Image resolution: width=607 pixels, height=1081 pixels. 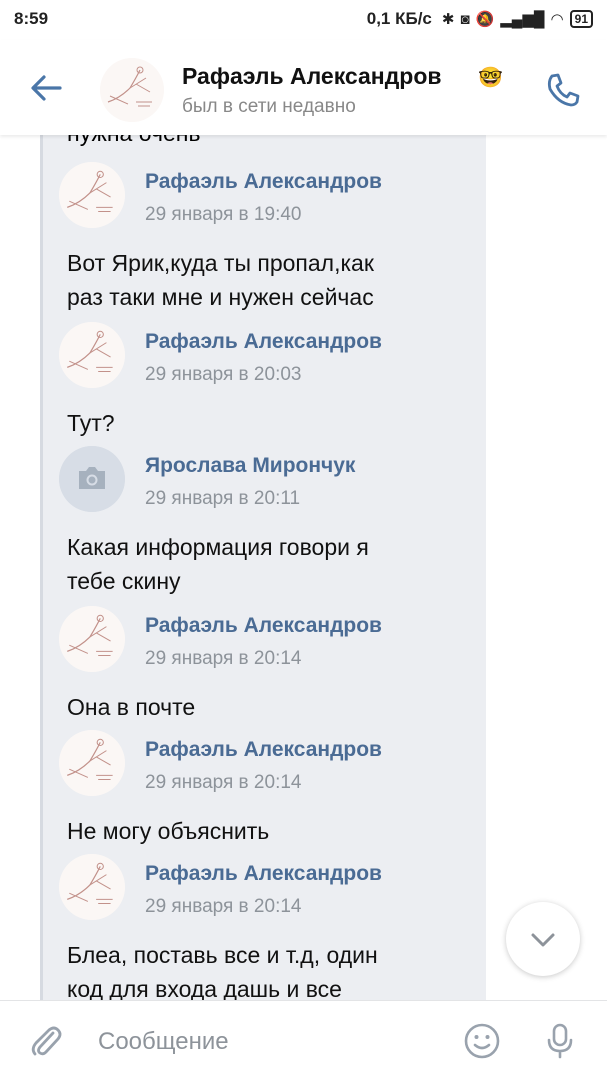 What do you see at coordinates (204, 988) in the screenshot?
I see `message-text-line: код для входа дашь и все` at bounding box center [204, 988].